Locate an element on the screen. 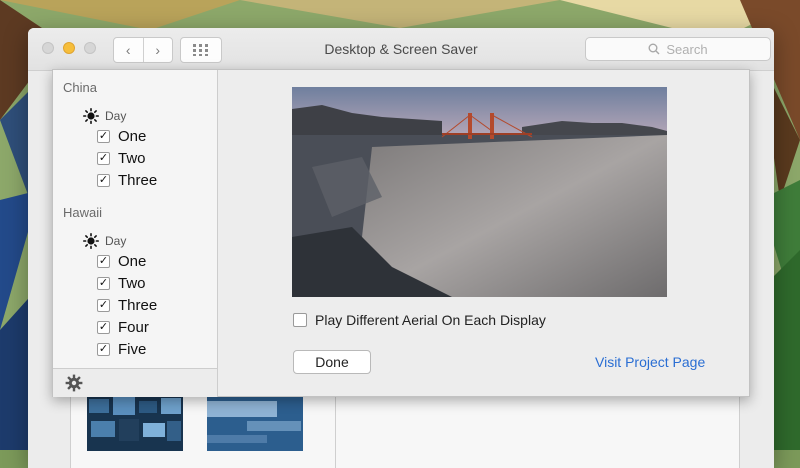  video-item-label: Five is located at coordinates (132, 349).